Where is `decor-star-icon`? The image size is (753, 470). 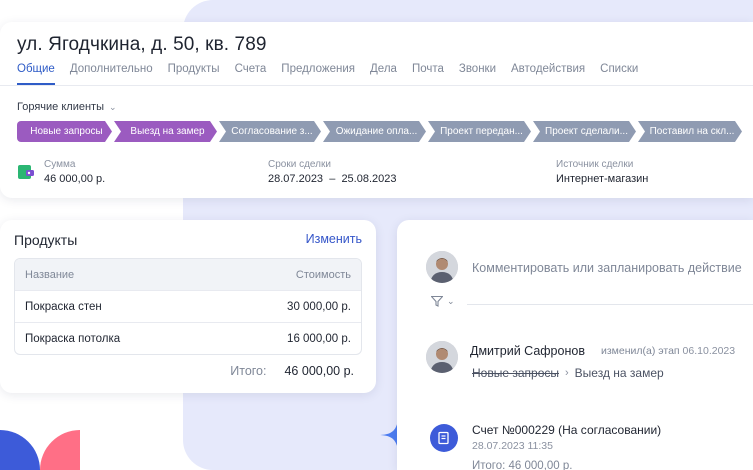
decor-star-icon is located at coordinates (388, 435).